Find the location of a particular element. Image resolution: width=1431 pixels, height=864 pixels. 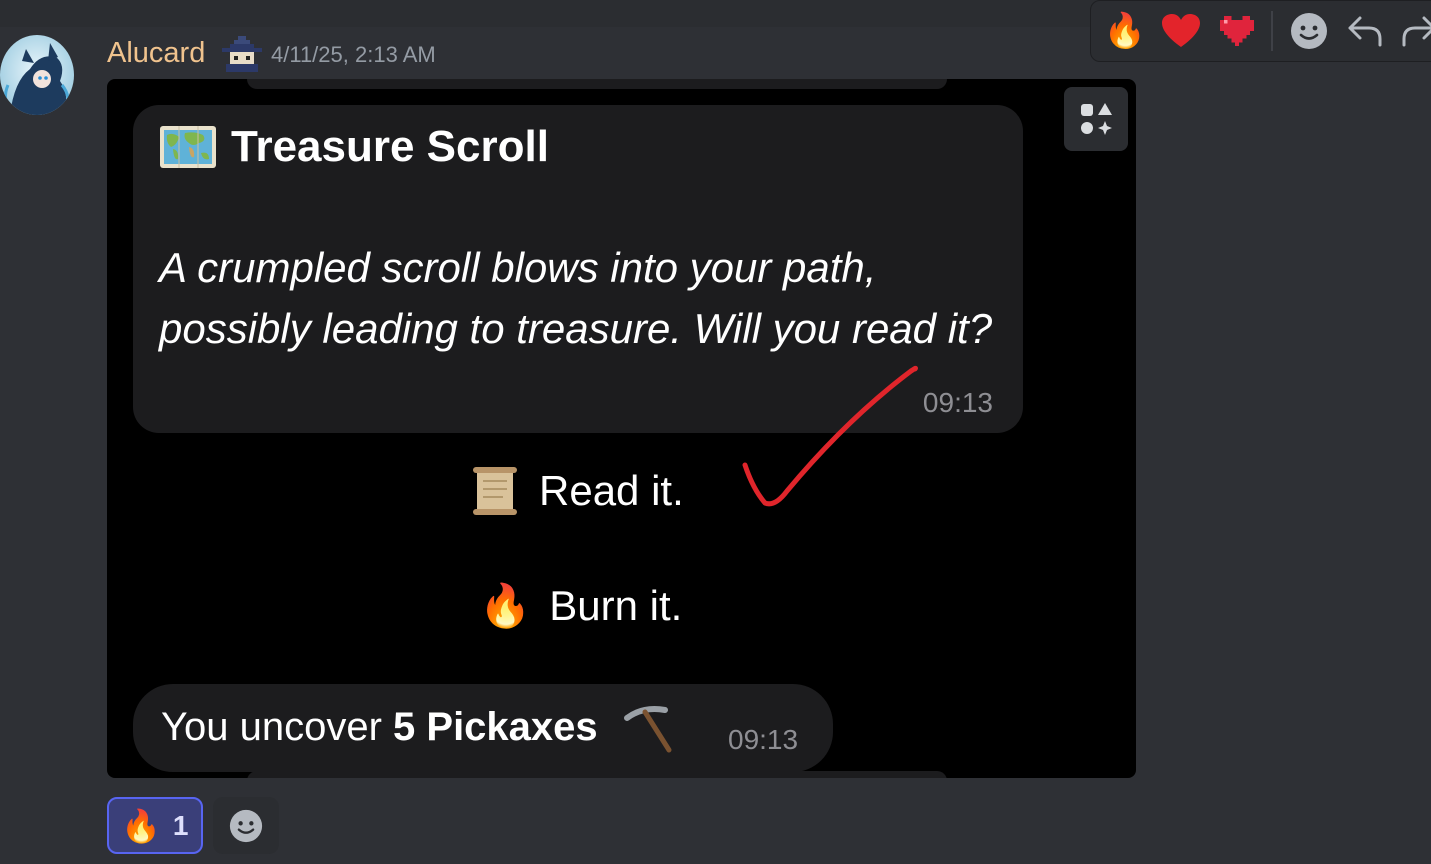

heart-icon is located at coordinates (1181, 30).